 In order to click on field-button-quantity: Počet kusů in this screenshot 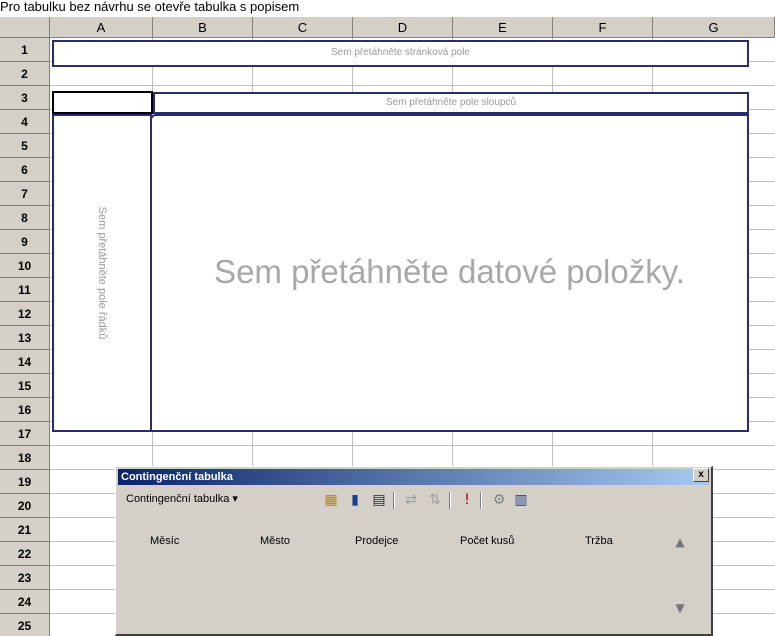, I will do `click(487, 541)`.